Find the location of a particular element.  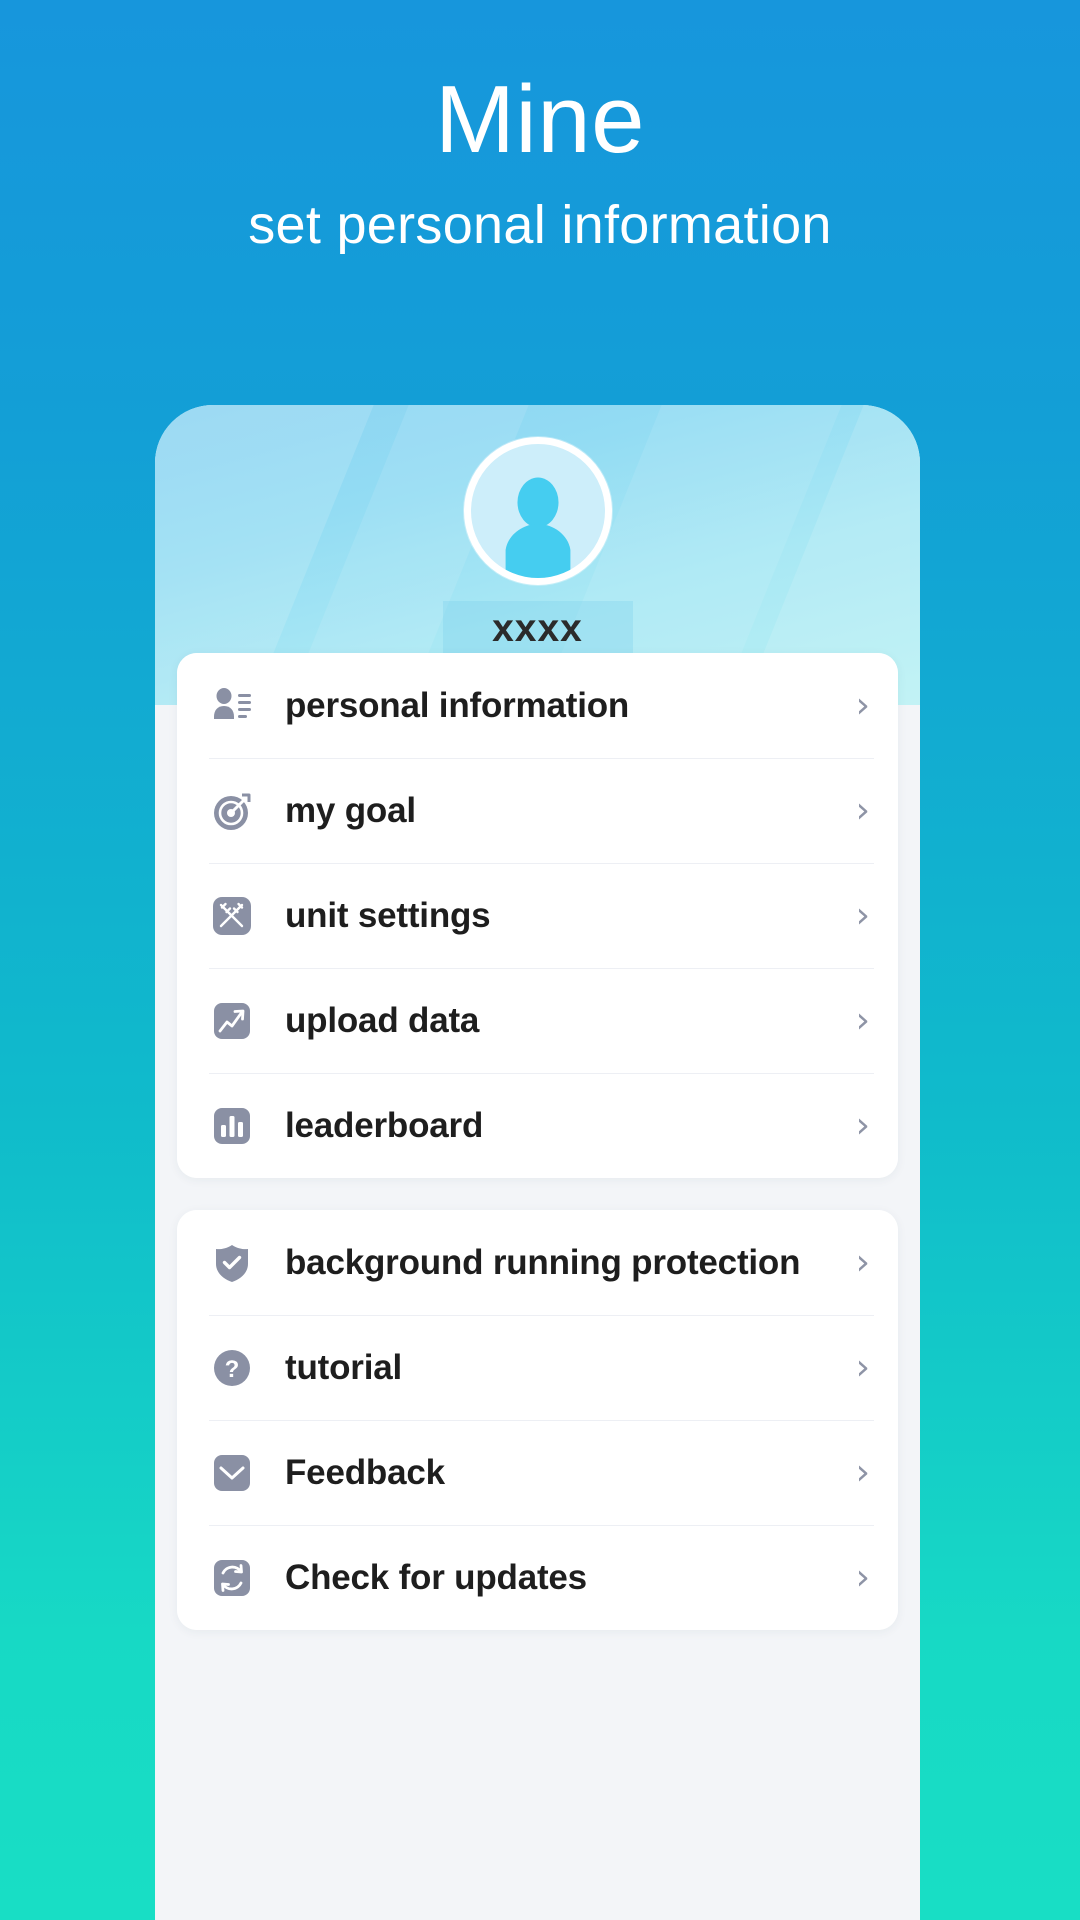

menu-item-label: Feedback is located at coordinates (365, 1472).